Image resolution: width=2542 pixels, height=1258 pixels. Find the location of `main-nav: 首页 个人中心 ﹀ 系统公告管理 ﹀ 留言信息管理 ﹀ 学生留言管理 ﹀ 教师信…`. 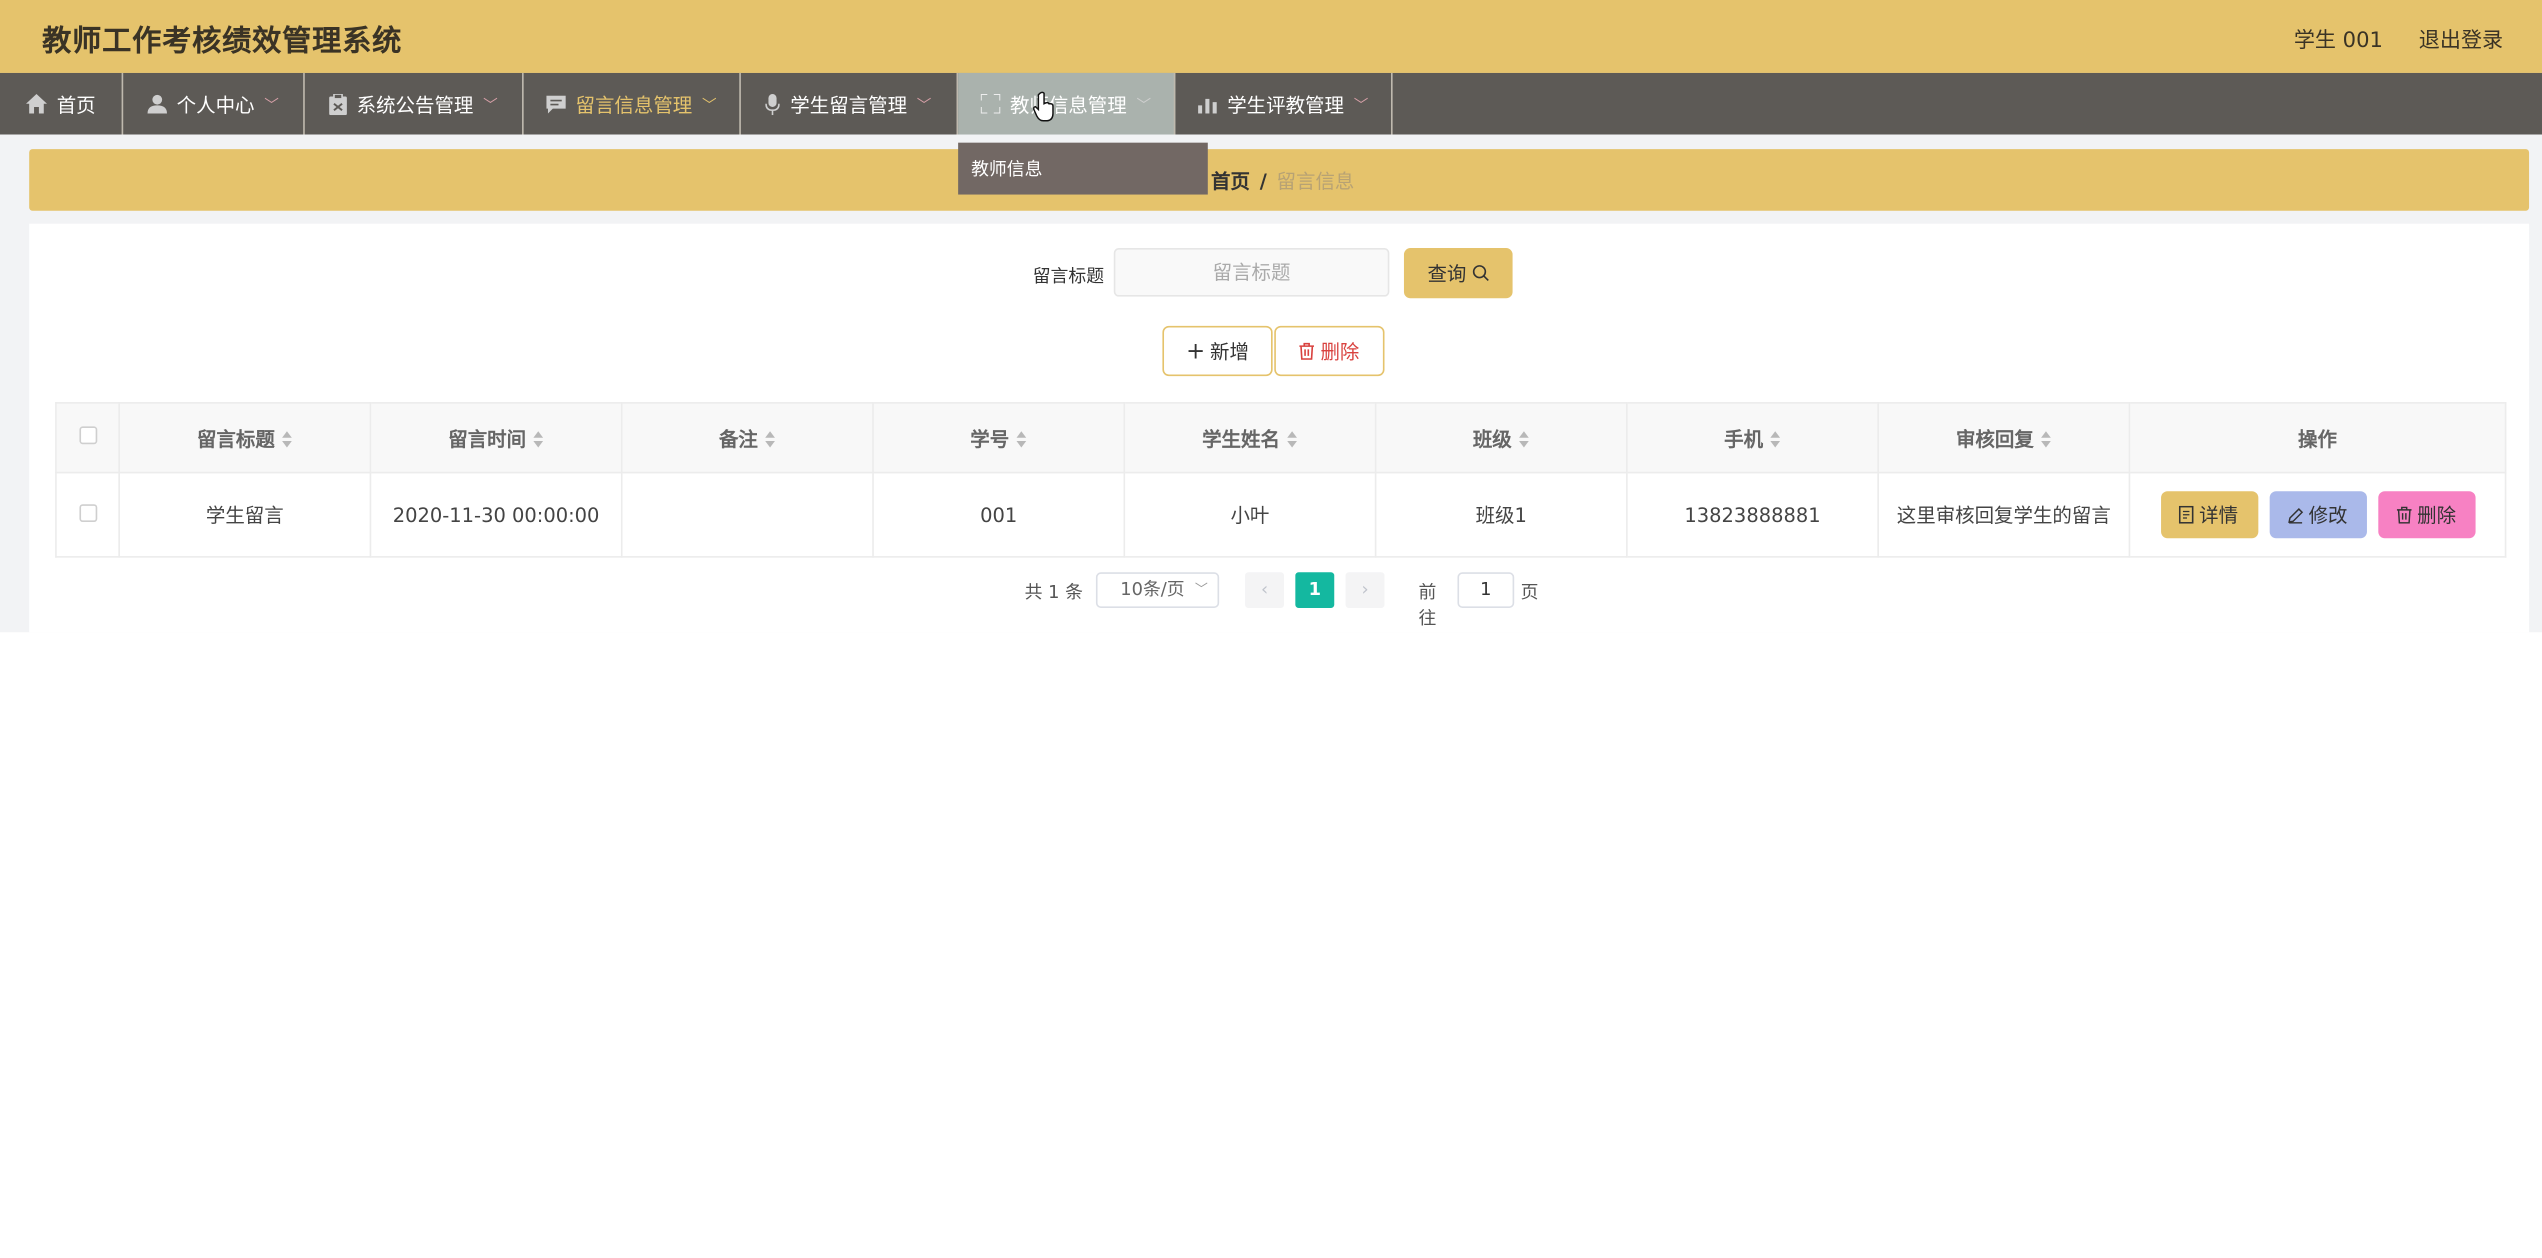

main-nav: 首页 个人中心 ﹀ 系统公告管理 ﹀ 留言信息管理 ﹀ 学生留言管理 ﹀ 教师信… is located at coordinates (1271, 103).